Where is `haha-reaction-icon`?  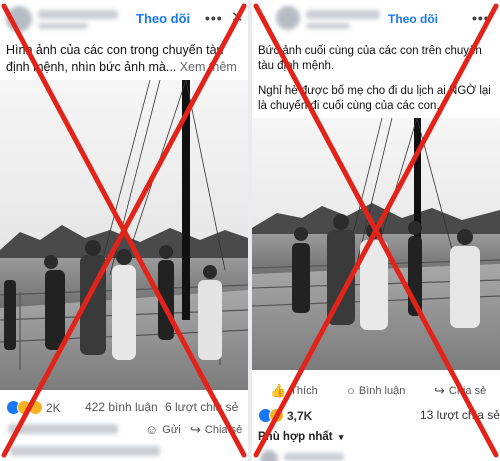 haha-reaction-icon is located at coordinates (35, 407).